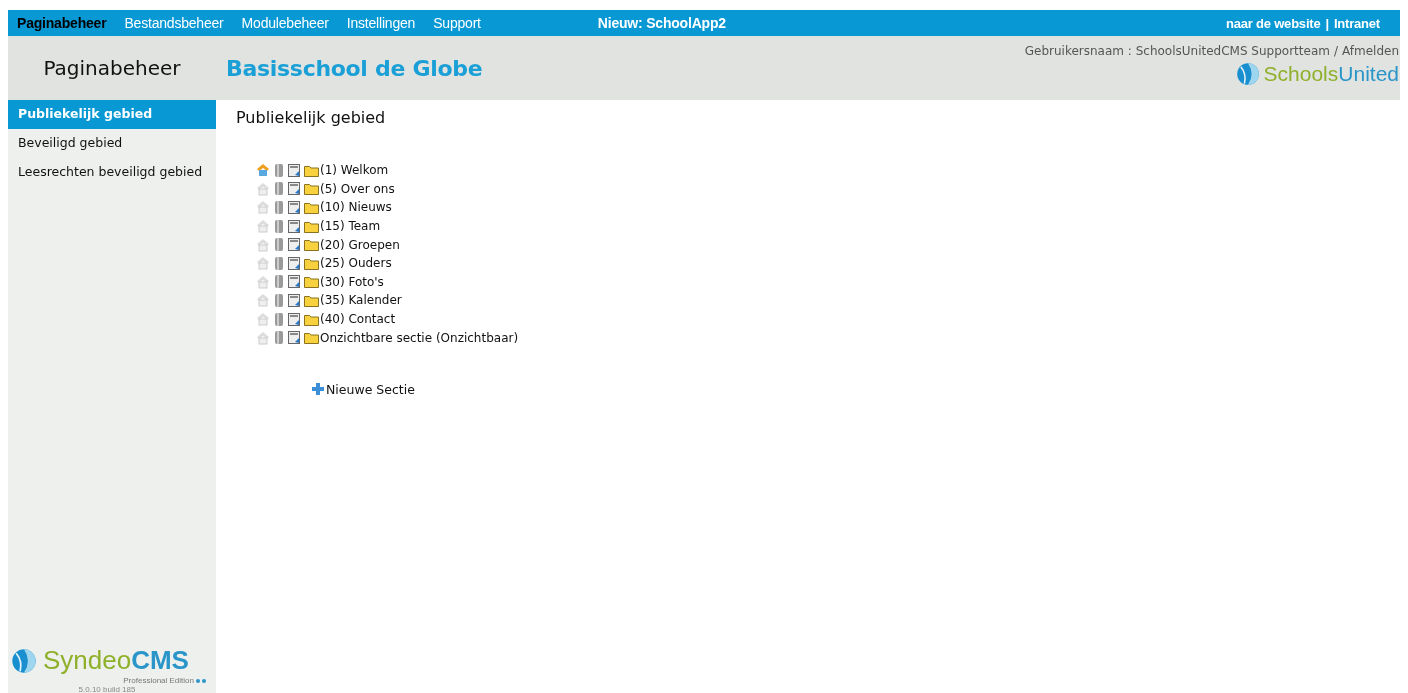 The image size is (1408, 693). What do you see at coordinates (158, 680) in the screenshot?
I see `edition-label: Professional Edition` at bounding box center [158, 680].